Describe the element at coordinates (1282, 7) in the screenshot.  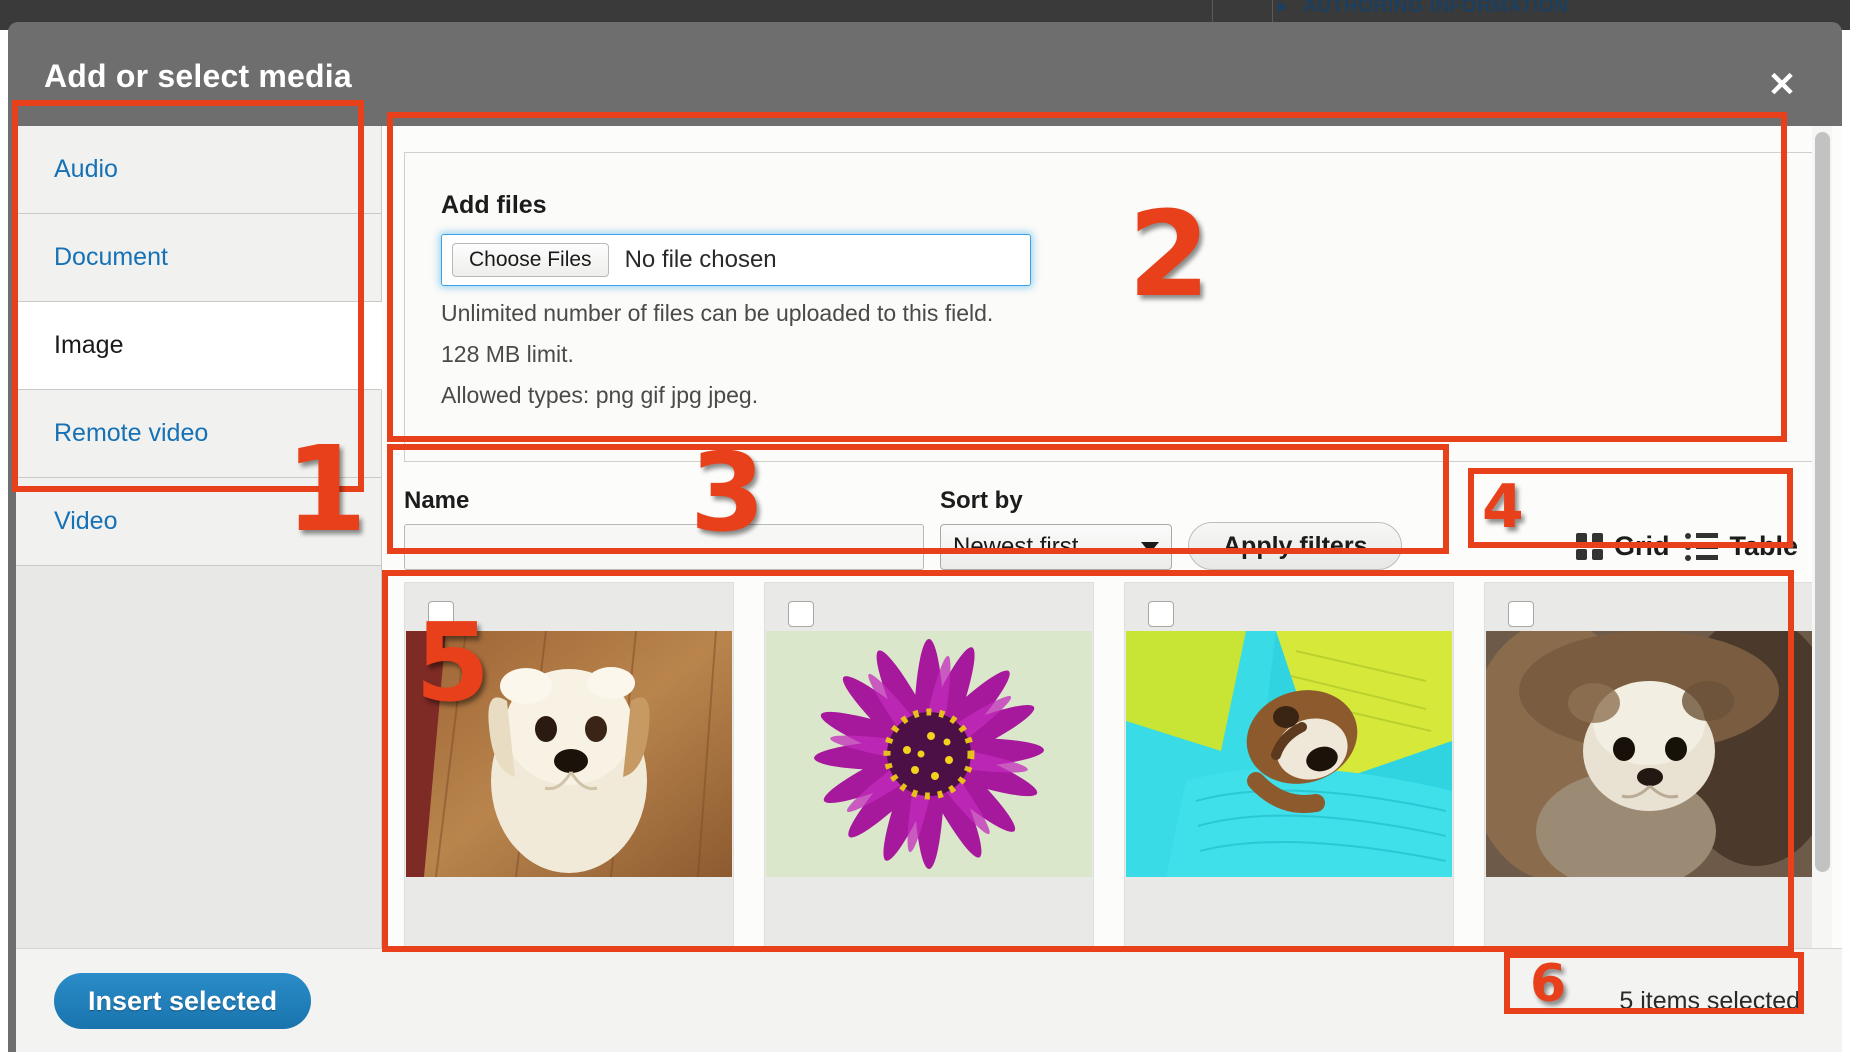
I see `disclosure-triangle-icon` at that location.